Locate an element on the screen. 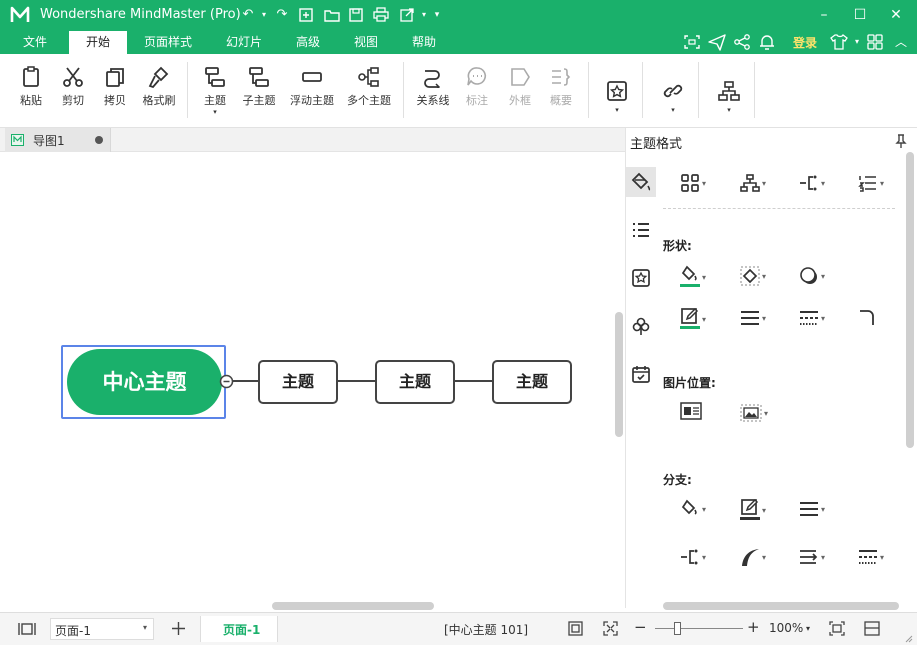 The image size is (917, 645). new-file-icon is located at coordinates (306, 15).